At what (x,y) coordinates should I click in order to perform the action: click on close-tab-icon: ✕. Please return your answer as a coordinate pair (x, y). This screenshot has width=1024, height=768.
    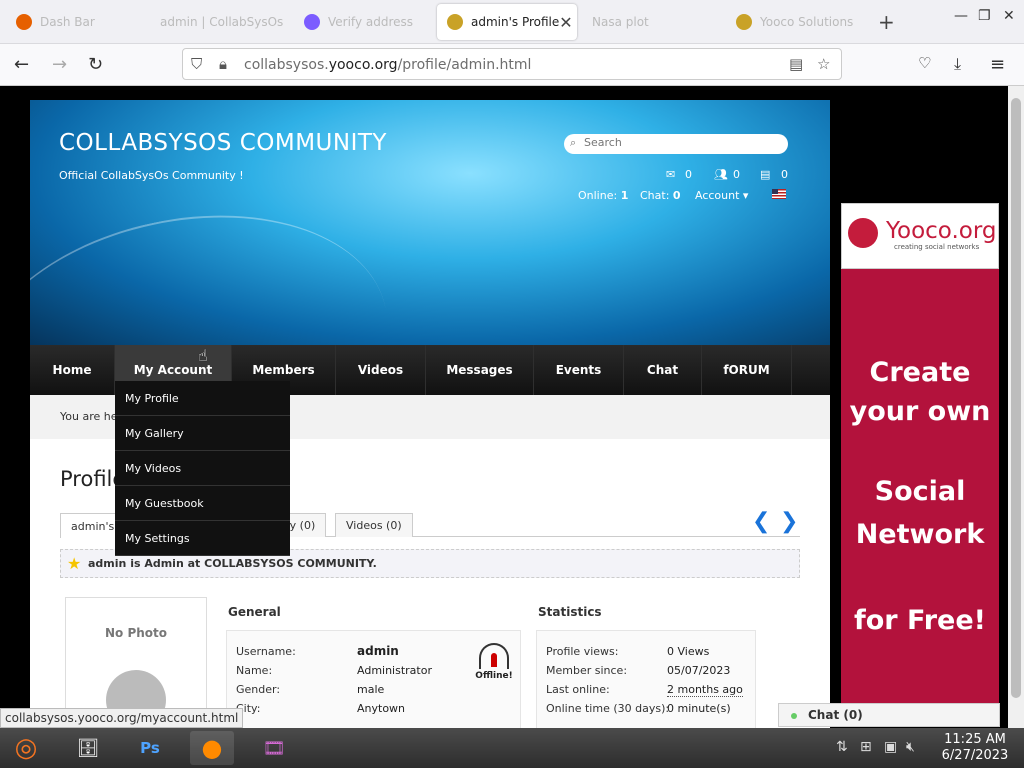
    Looking at the image, I should click on (565, 22).